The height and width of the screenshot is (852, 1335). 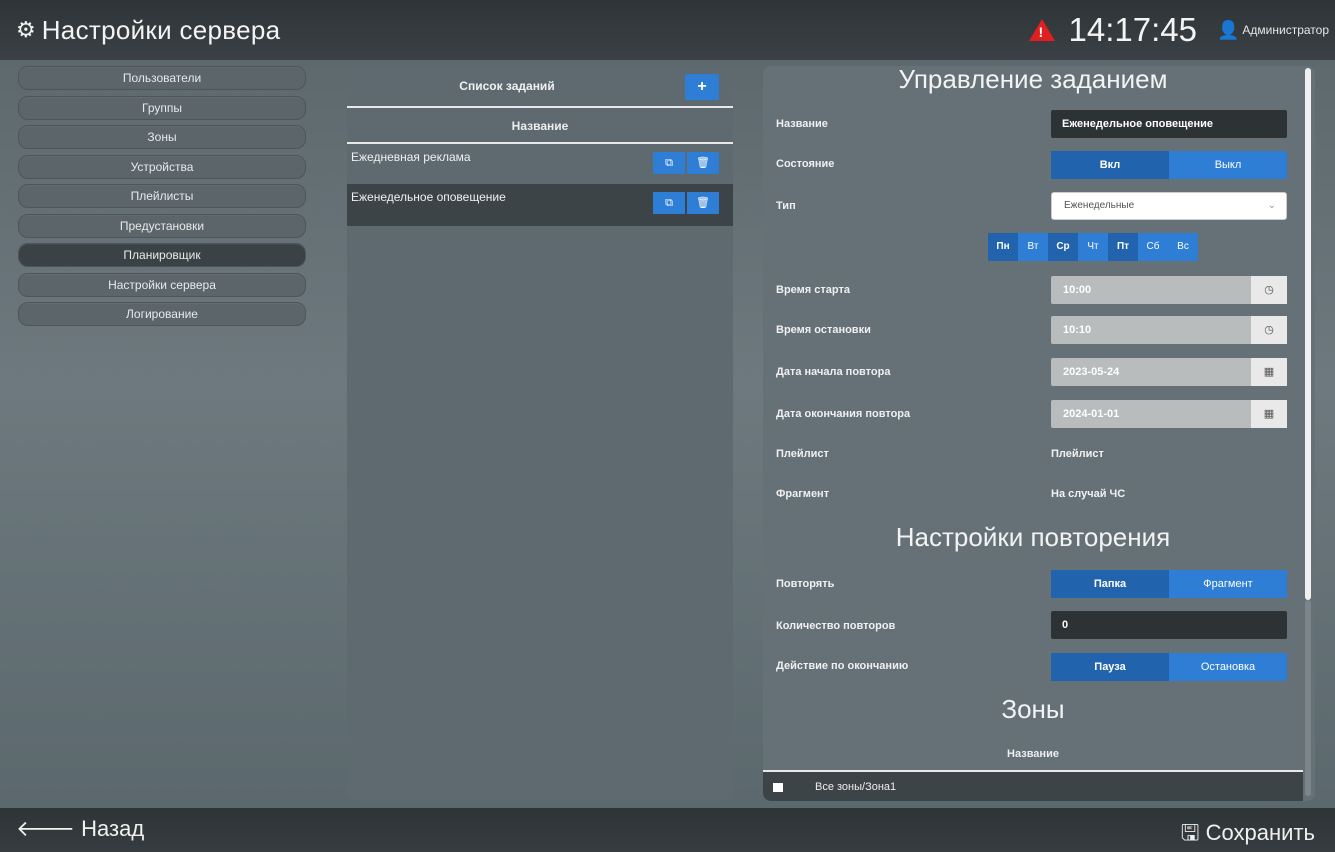 I want to click on state-label: Состояние, so click(x=805, y=164).